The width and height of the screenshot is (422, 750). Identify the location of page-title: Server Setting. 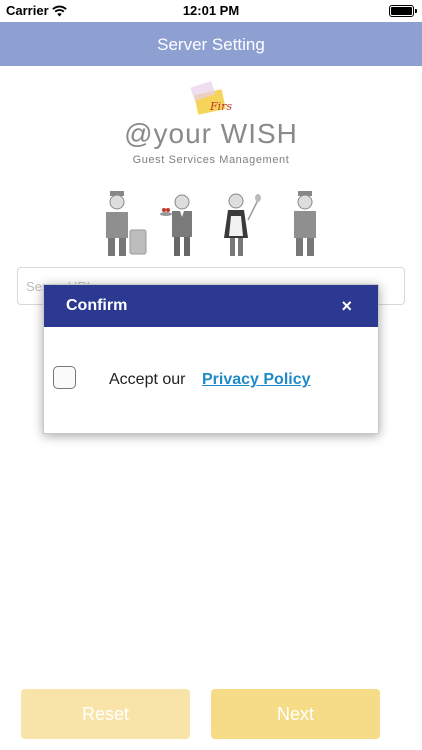
(211, 44).